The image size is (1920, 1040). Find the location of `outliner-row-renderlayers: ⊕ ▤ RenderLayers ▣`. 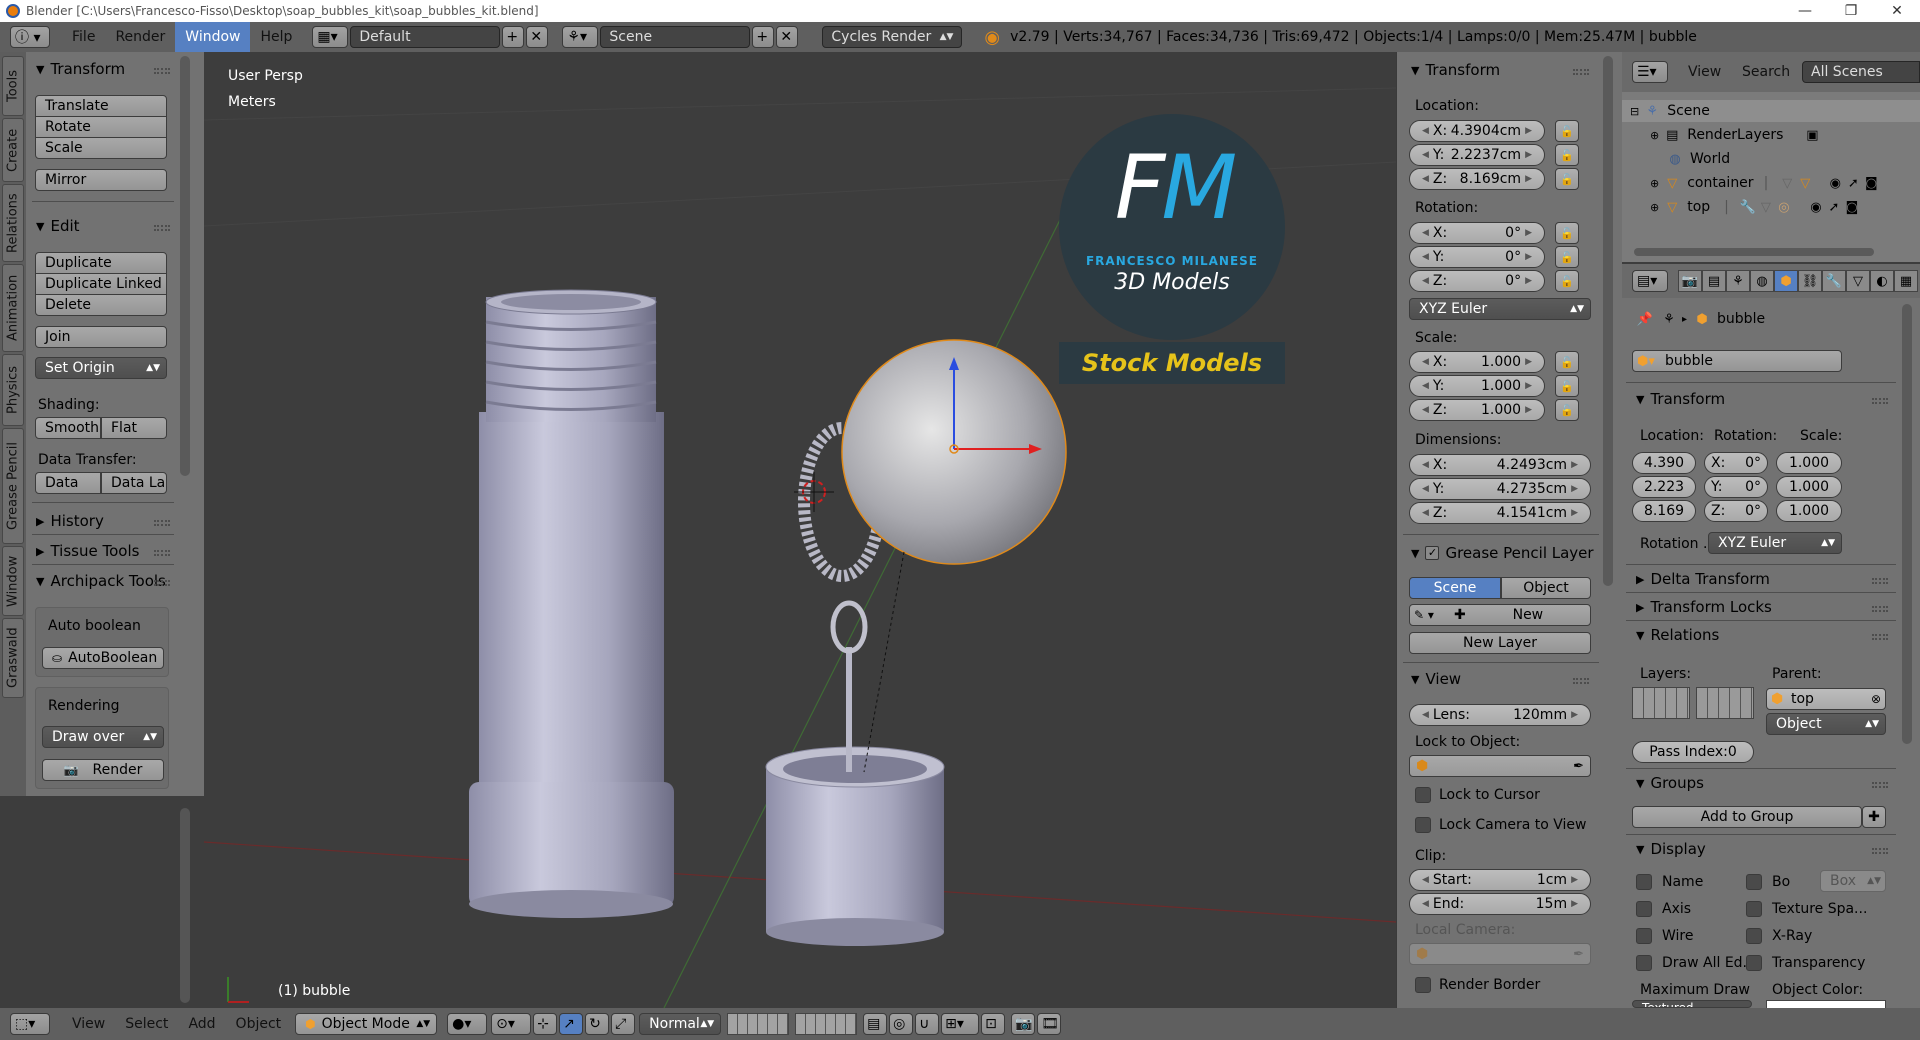

outliner-row-renderlayers: ⊕ ▤ RenderLayers ▣ is located at coordinates (1771, 135).